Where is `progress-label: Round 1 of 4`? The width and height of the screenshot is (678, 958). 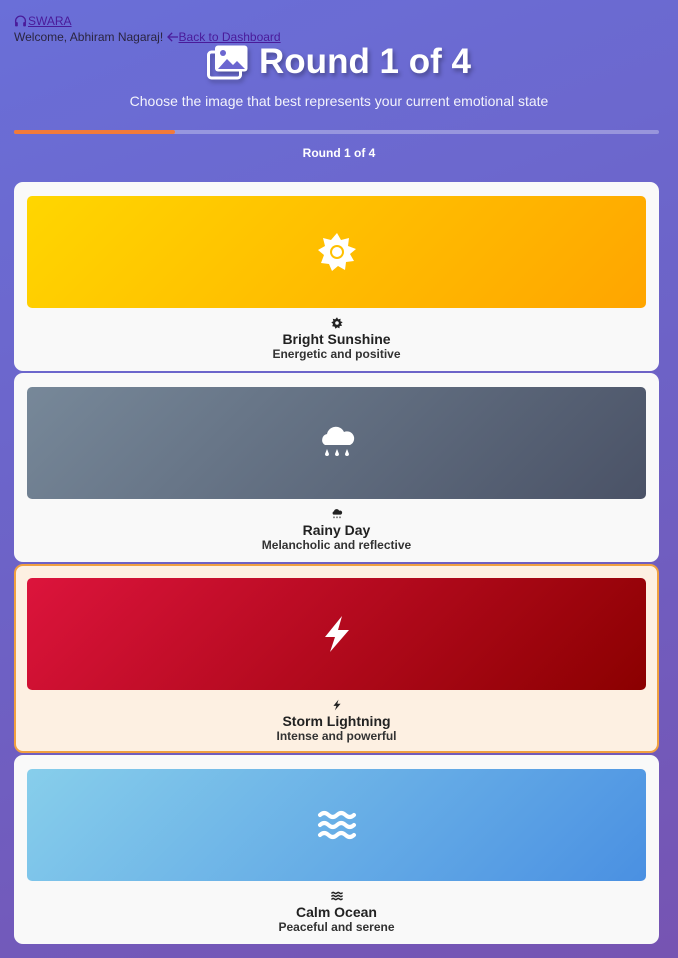 progress-label: Round 1 of 4 is located at coordinates (339, 153).